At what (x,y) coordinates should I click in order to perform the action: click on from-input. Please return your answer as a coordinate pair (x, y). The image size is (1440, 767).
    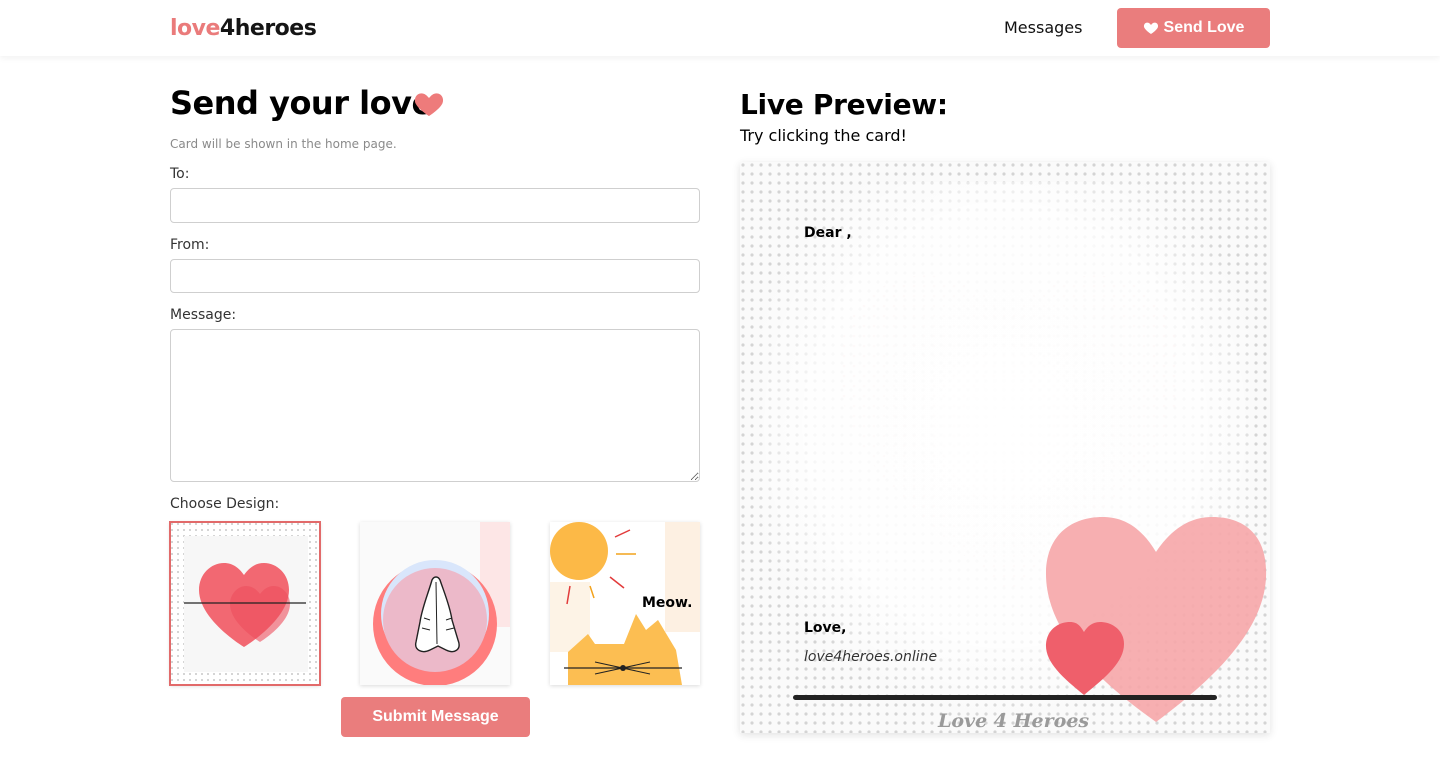
    Looking at the image, I should click on (435, 276).